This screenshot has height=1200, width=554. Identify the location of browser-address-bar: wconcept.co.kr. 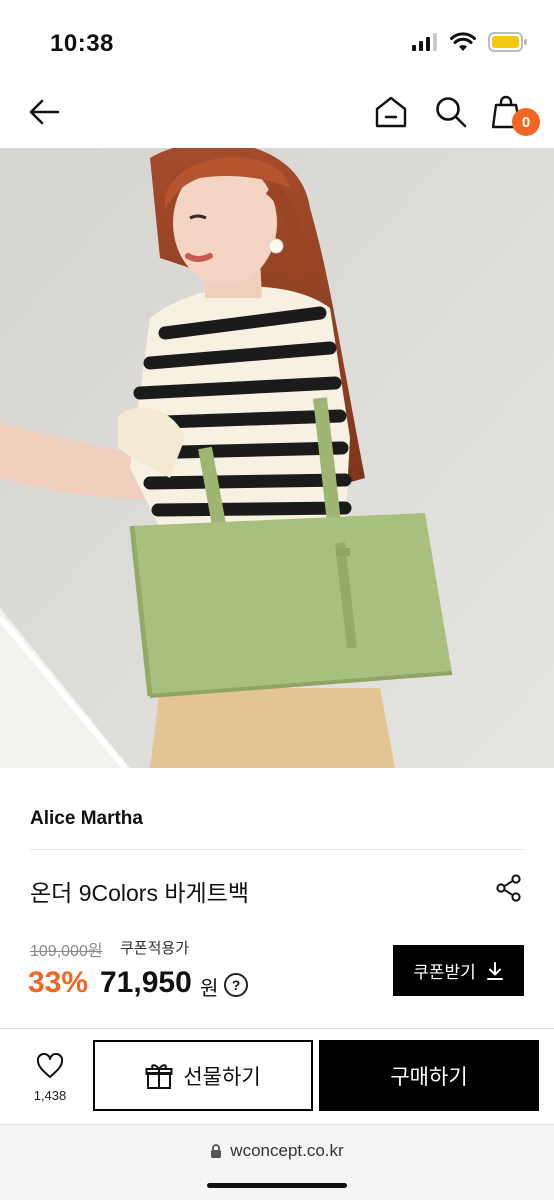
(277, 1162).